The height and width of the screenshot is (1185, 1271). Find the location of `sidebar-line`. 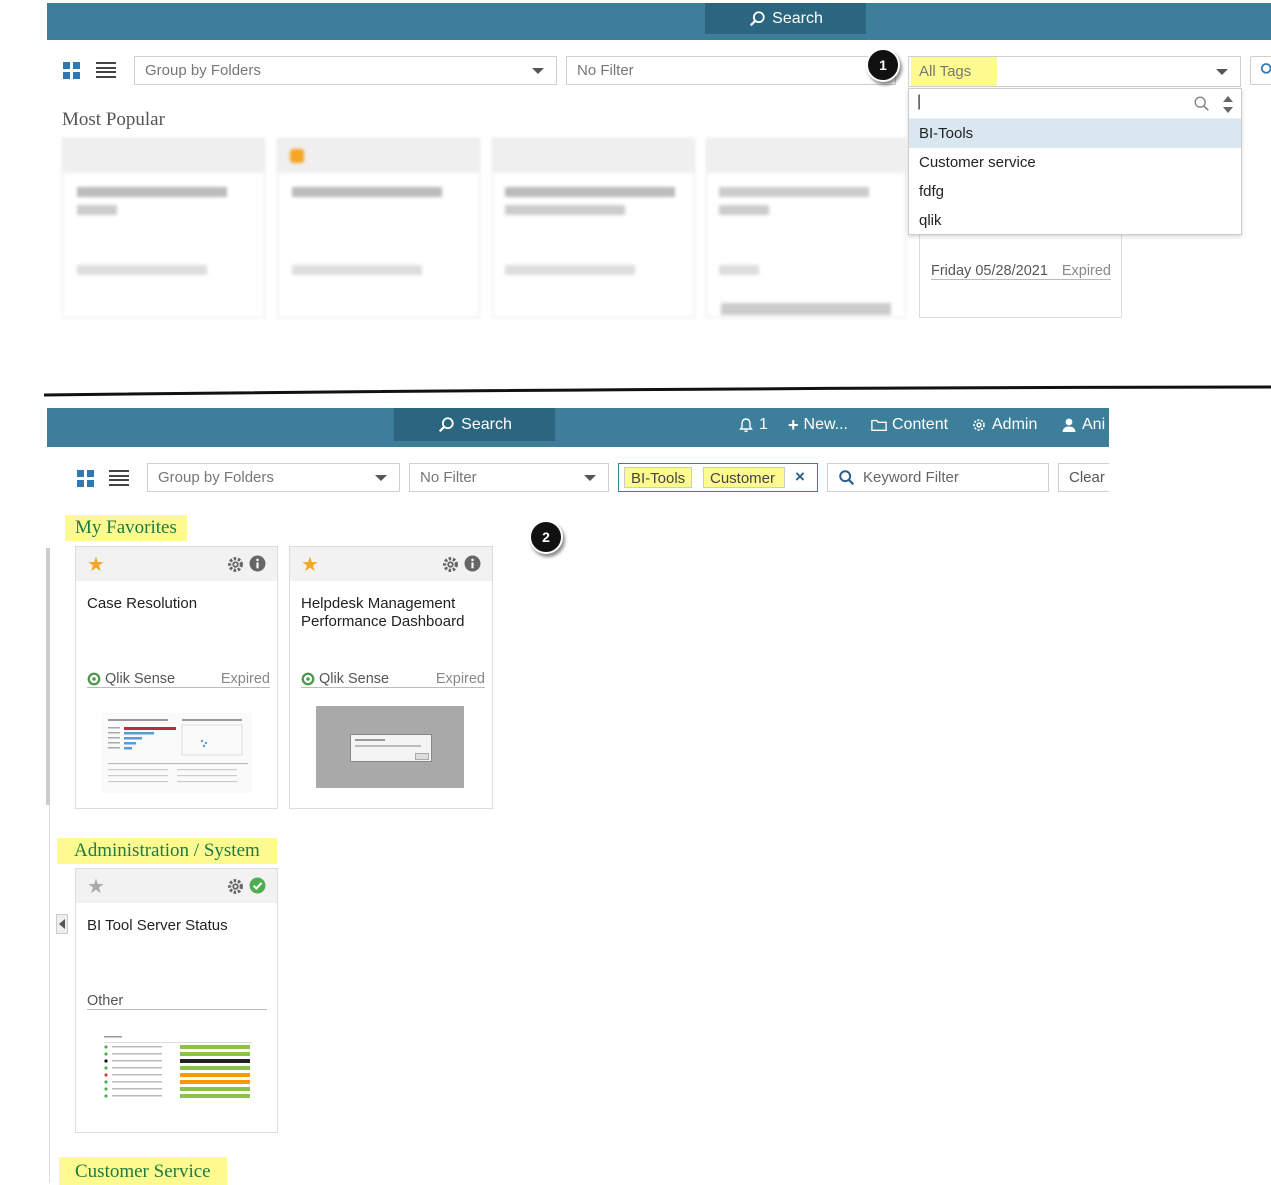

sidebar-line is located at coordinates (49, 994).